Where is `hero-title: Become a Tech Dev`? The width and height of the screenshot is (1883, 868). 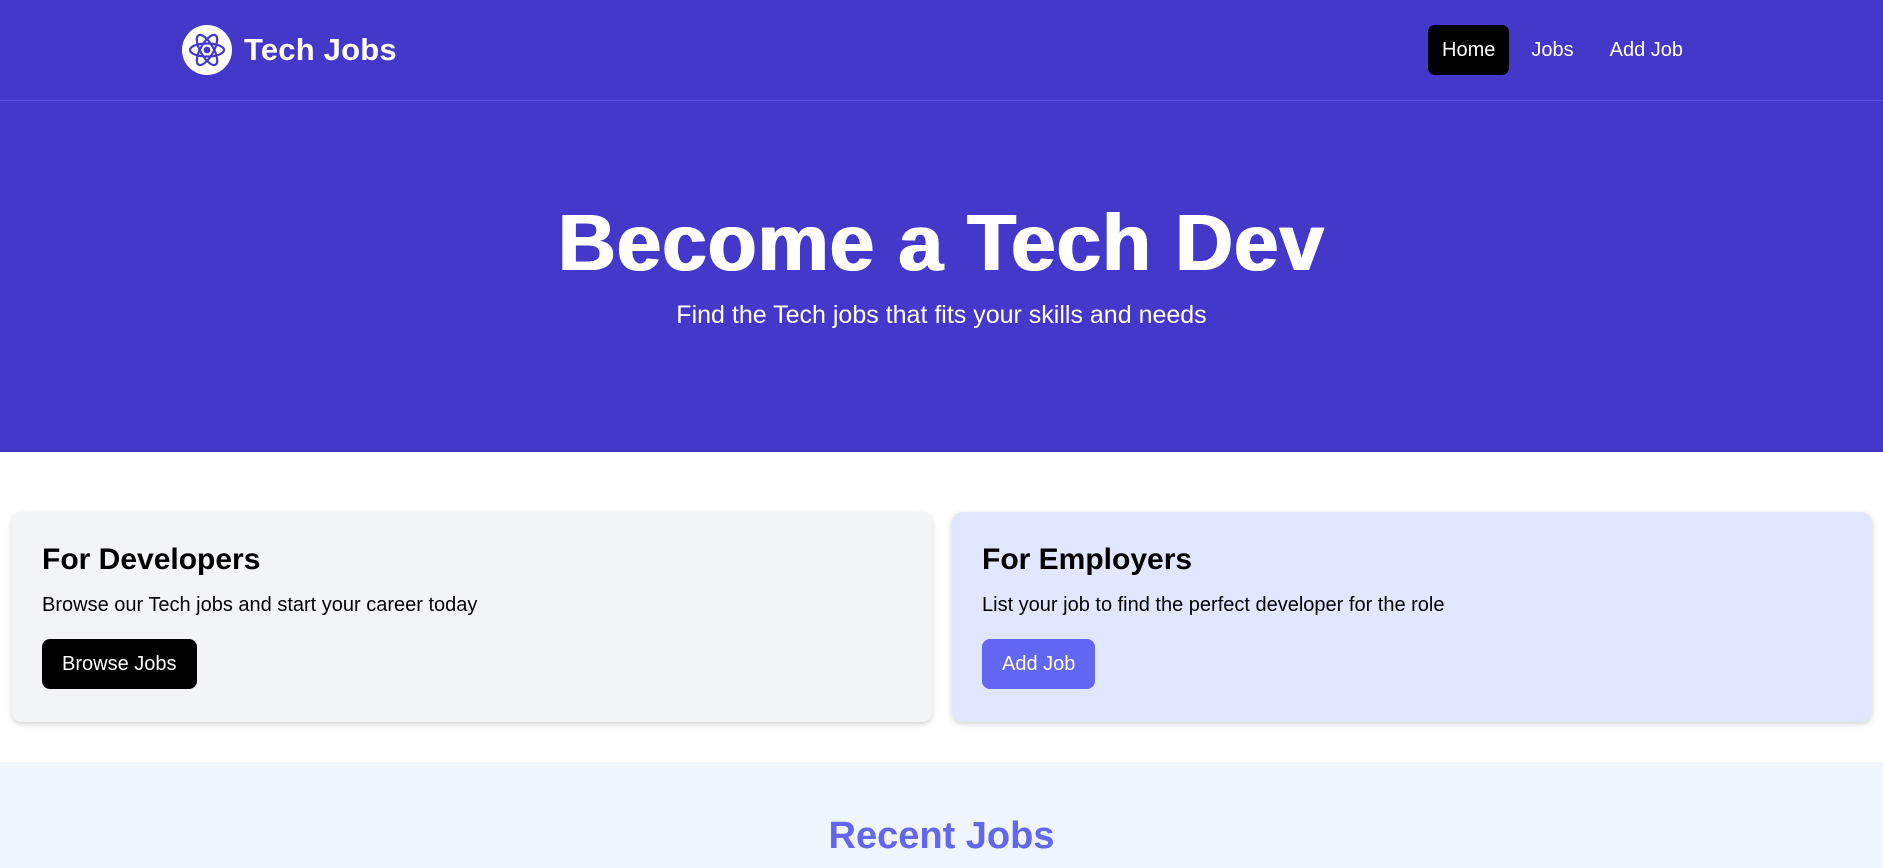 hero-title: Become a Tech Dev is located at coordinates (941, 242).